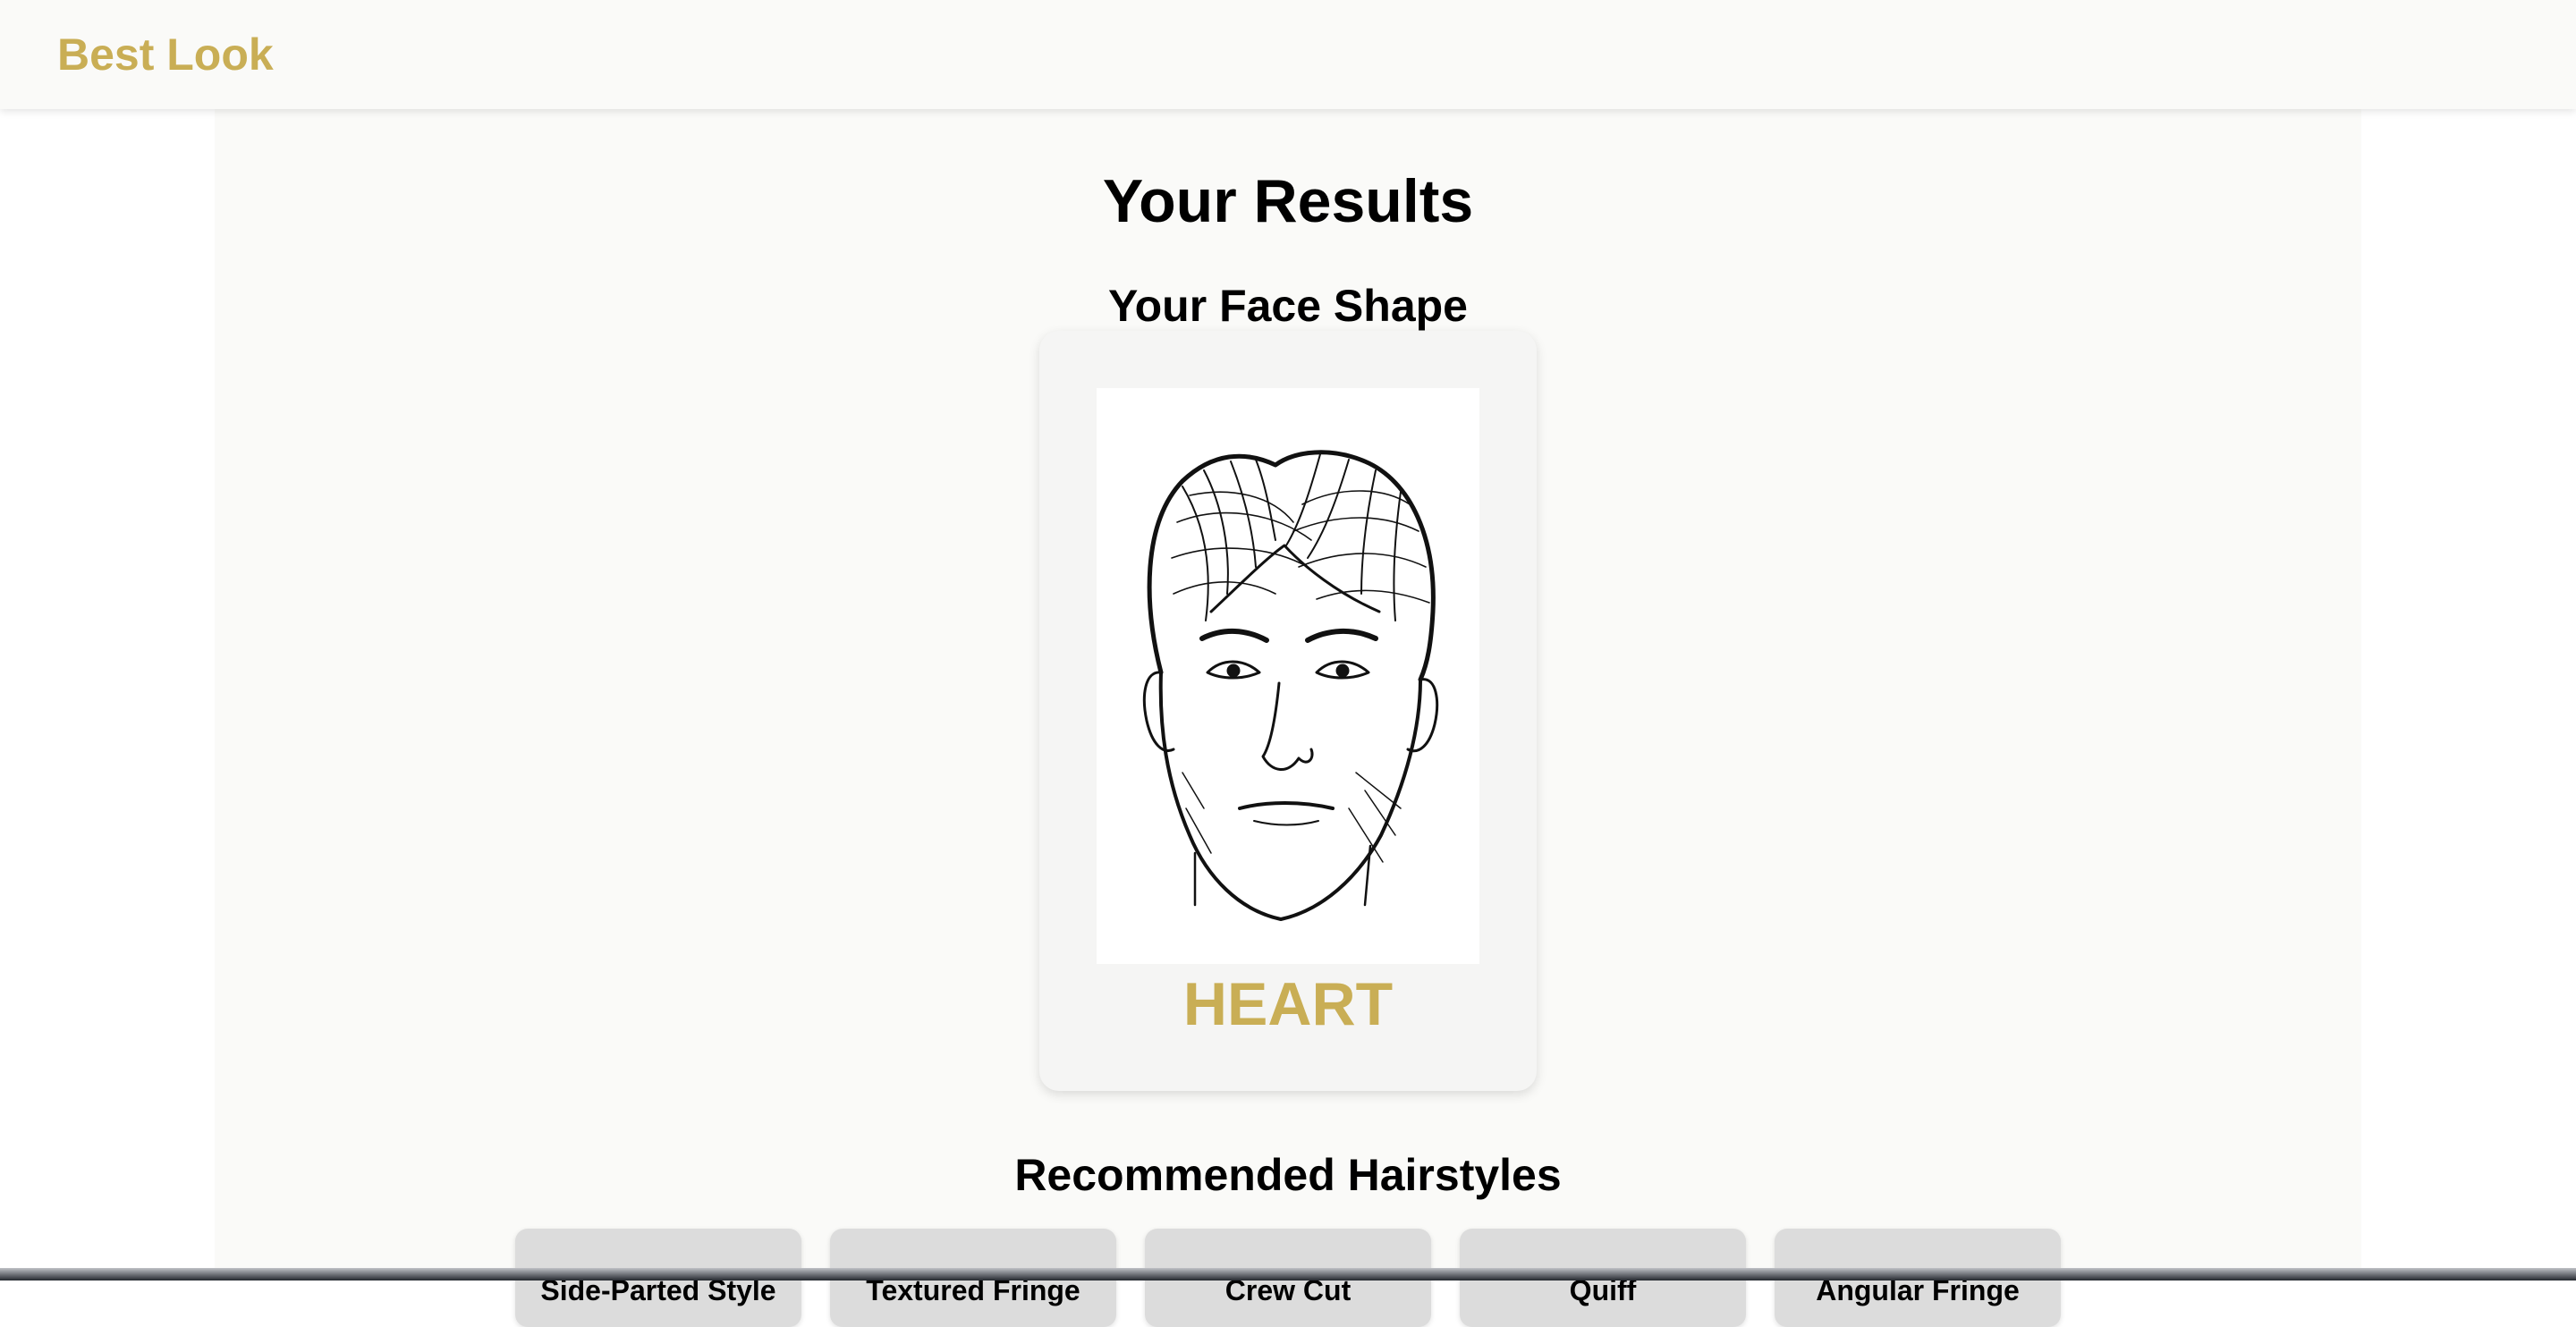  I want to click on brand-logo-link: Best Look, so click(165, 54).